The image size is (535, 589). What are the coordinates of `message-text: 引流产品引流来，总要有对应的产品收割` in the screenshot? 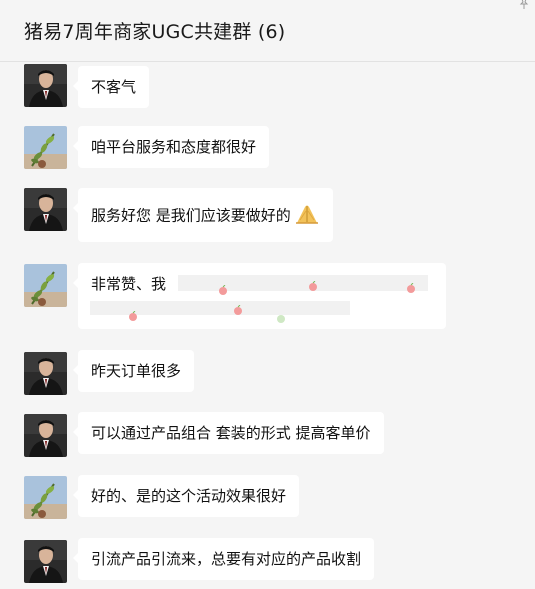 It's located at (226, 559).